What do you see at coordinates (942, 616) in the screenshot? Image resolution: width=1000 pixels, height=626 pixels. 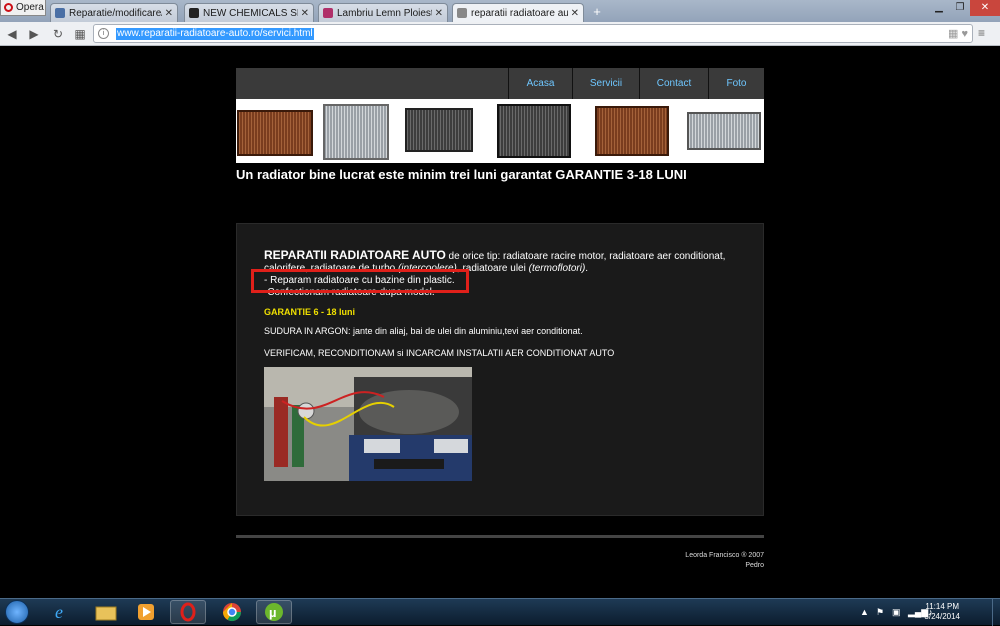 I see `clock-date: 3/24/2014` at bounding box center [942, 616].